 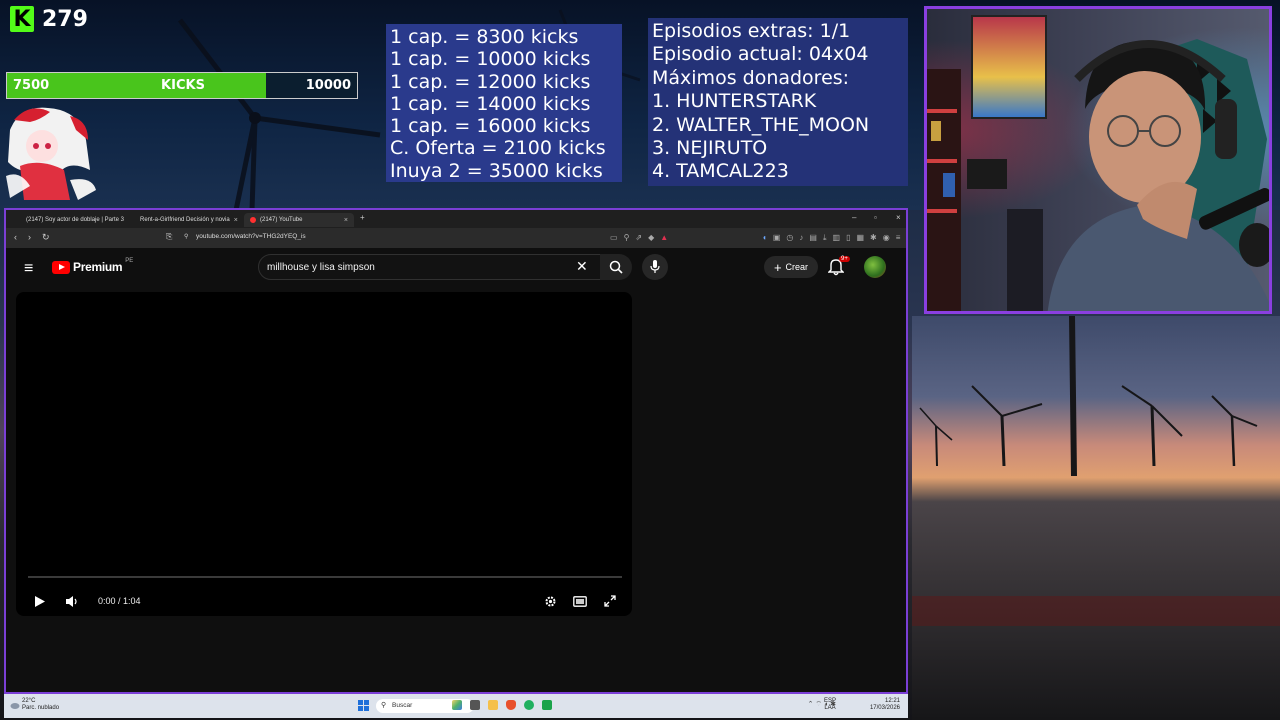 I want to click on voice-search-button, so click(x=655, y=267).